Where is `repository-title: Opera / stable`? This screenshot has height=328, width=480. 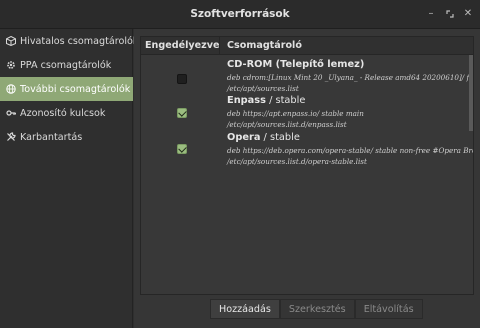
repository-title: Opera / stable is located at coordinates (263, 137).